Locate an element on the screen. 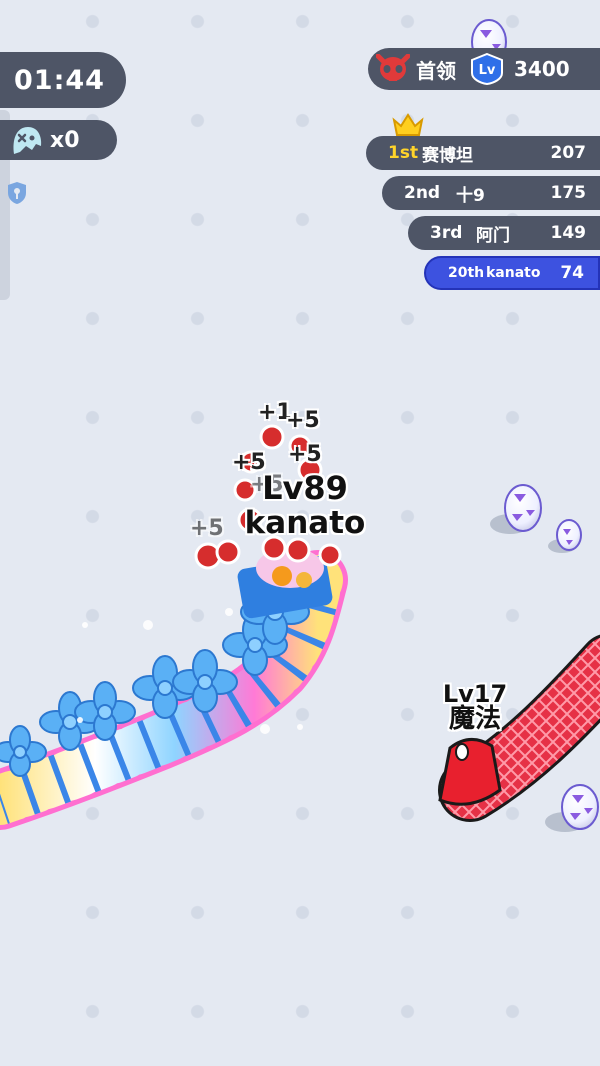 This screenshot has height=1066, width=600. leaderboard-row-3: 3rd 阿门 149 is located at coordinates (504, 233).